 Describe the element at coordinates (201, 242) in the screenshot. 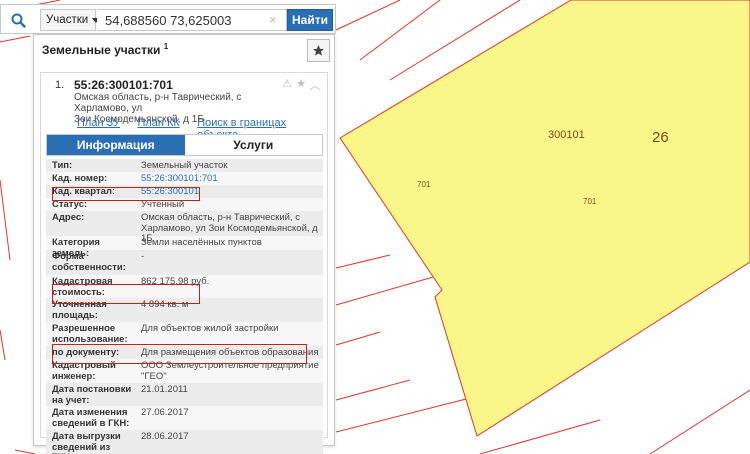

I see `detail-value: Земли населённых пунктов` at that location.